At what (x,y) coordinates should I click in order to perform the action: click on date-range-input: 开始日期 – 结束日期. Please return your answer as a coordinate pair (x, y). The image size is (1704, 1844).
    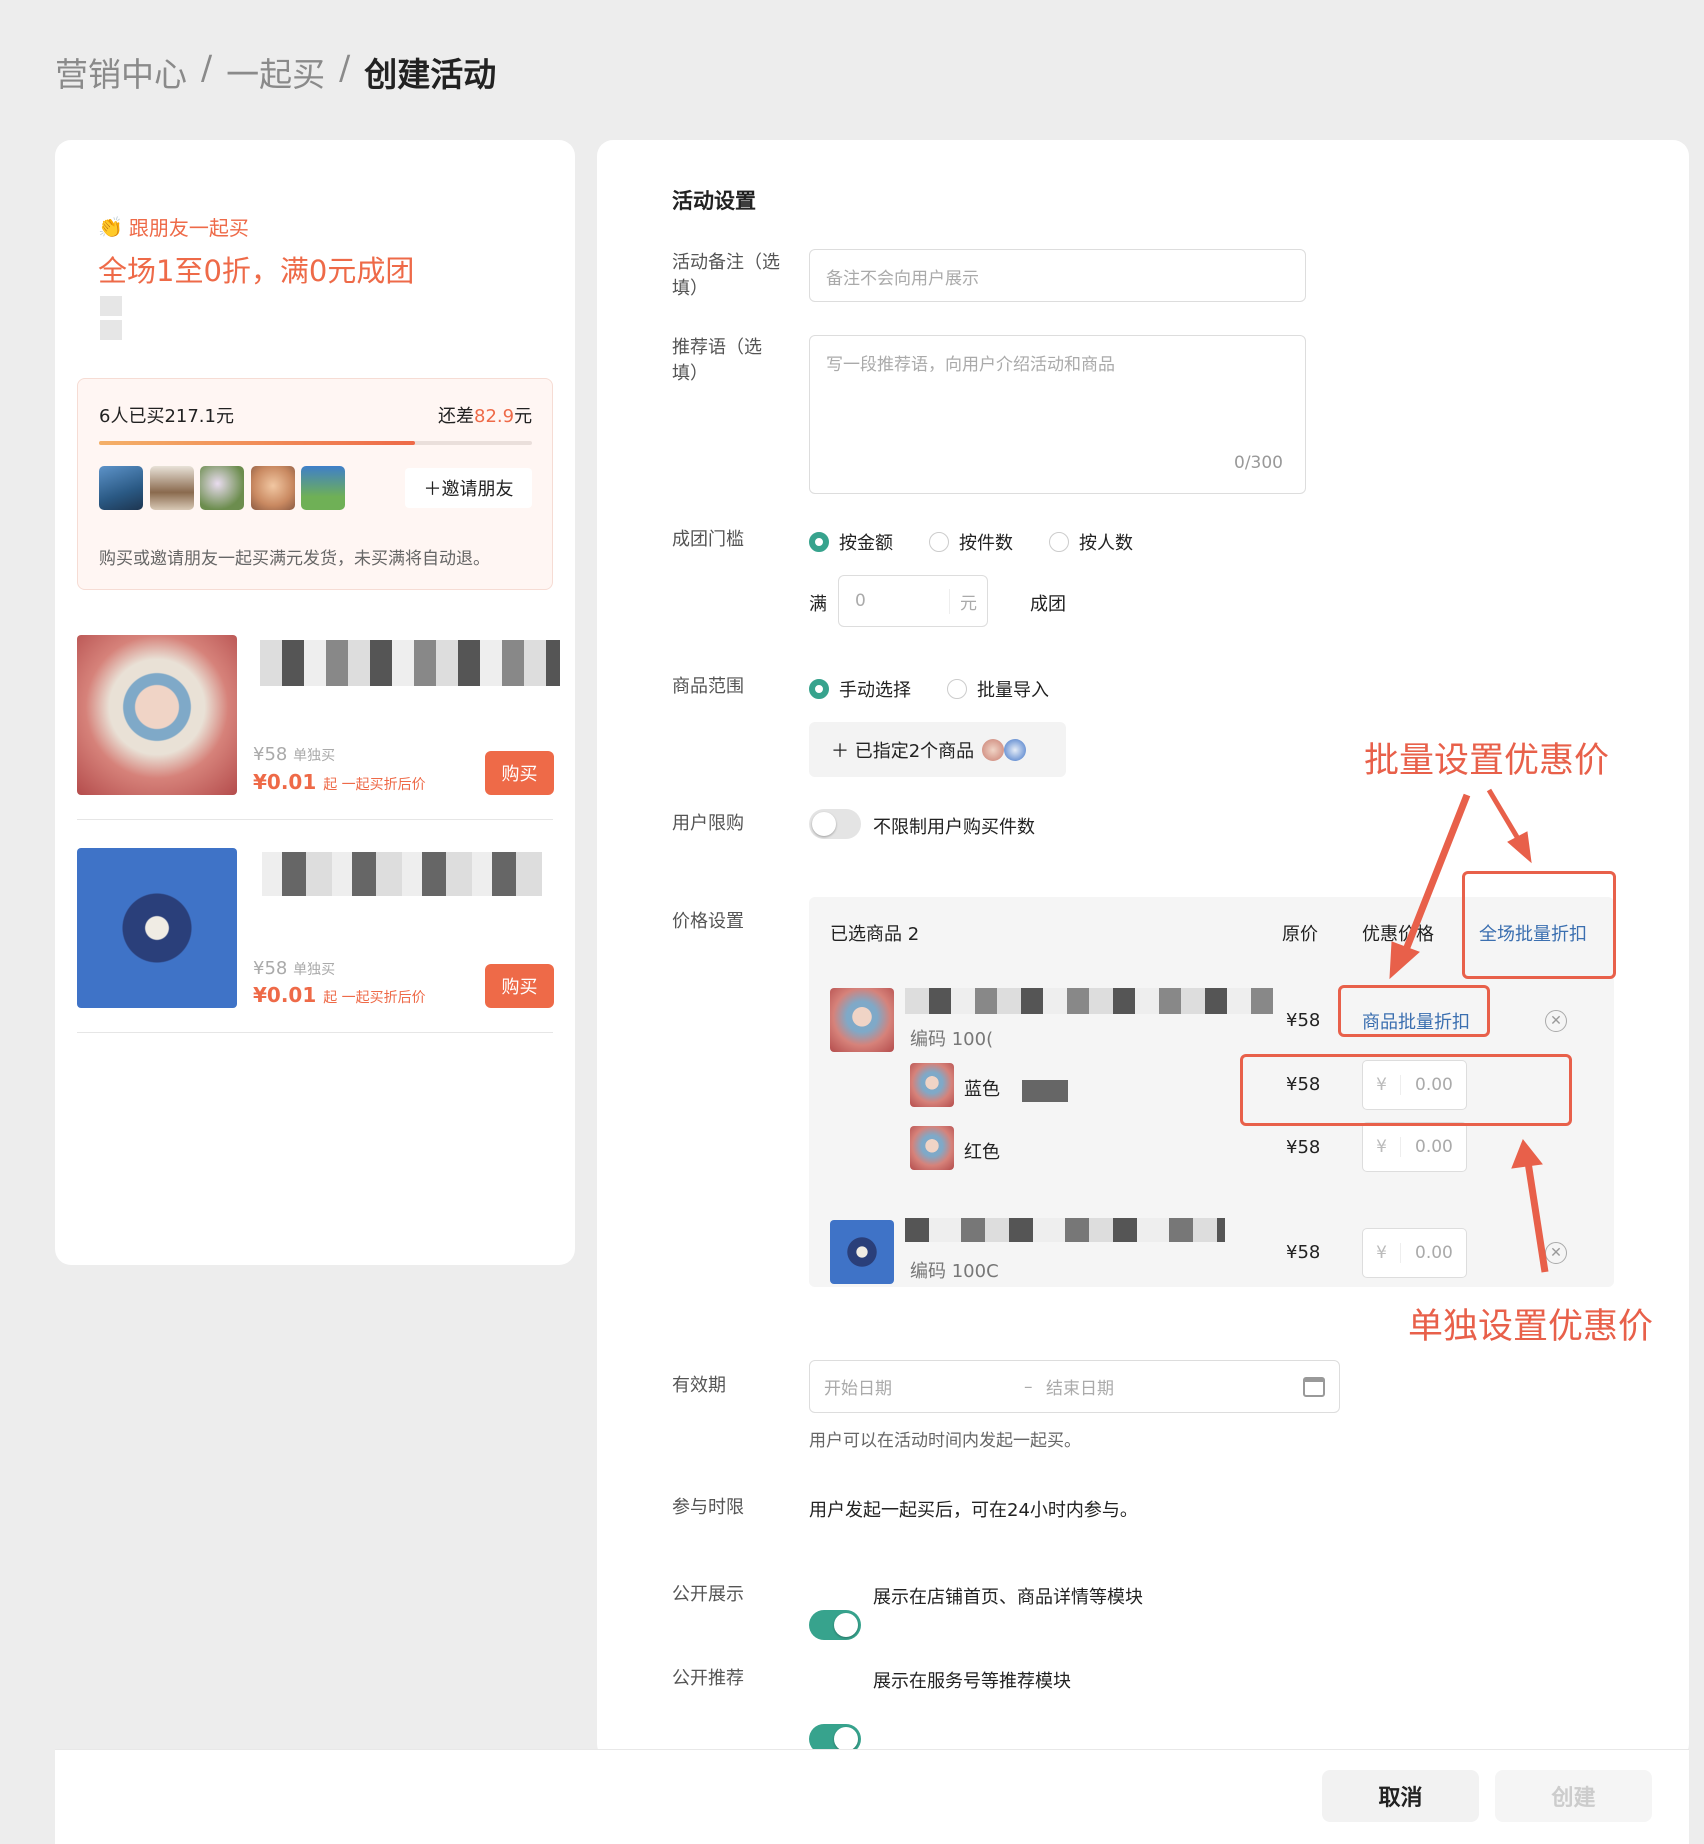
    Looking at the image, I should click on (1074, 1386).